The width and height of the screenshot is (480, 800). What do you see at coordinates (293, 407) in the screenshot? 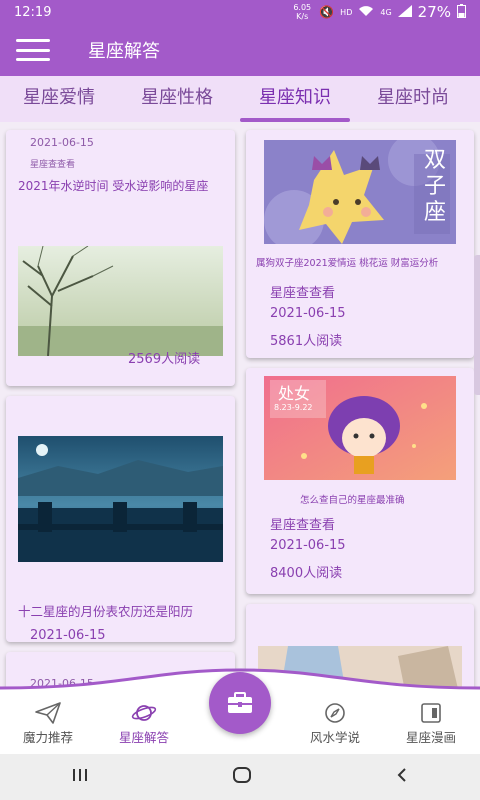
I see `virgo-dates: 8.23-9.22` at bounding box center [293, 407].